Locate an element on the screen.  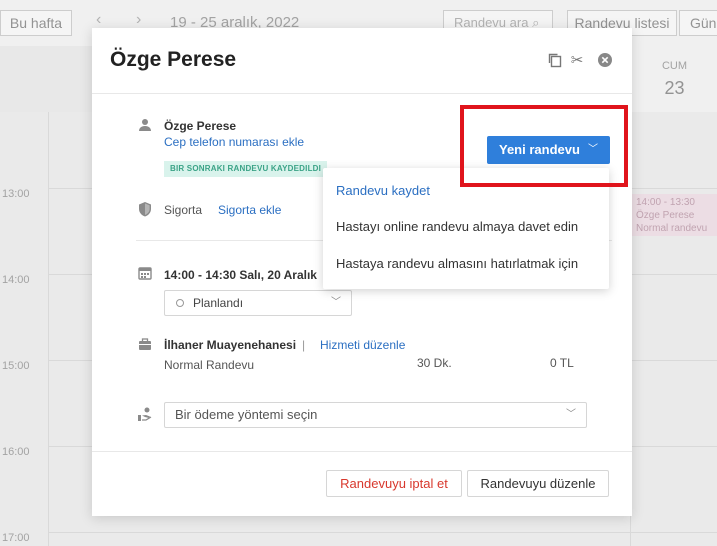
highlight-box is located at coordinates (544, 146).